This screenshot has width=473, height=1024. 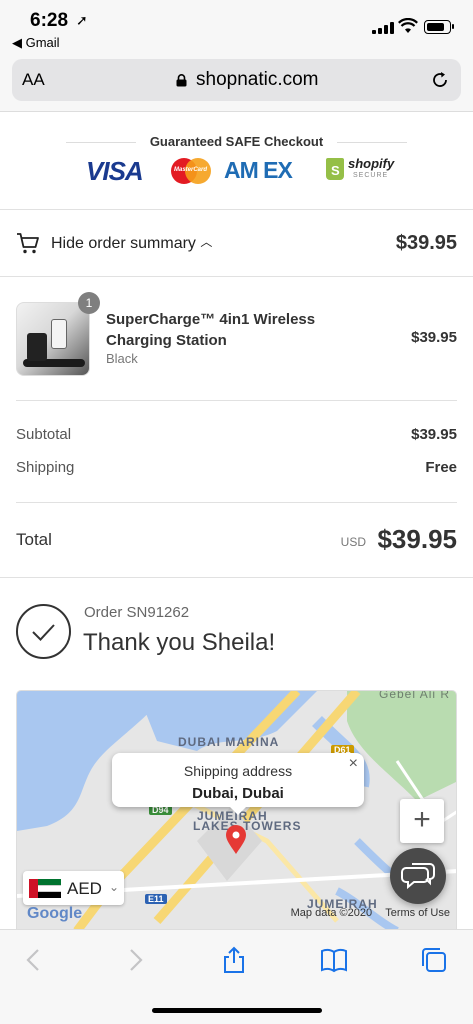 I want to click on chat-bubble-icon, so click(x=418, y=876).